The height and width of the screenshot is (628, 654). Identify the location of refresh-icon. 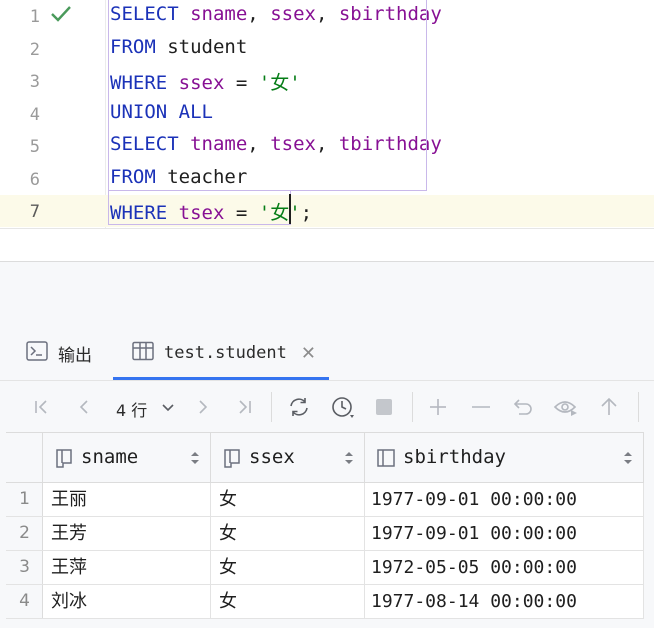
(299, 407).